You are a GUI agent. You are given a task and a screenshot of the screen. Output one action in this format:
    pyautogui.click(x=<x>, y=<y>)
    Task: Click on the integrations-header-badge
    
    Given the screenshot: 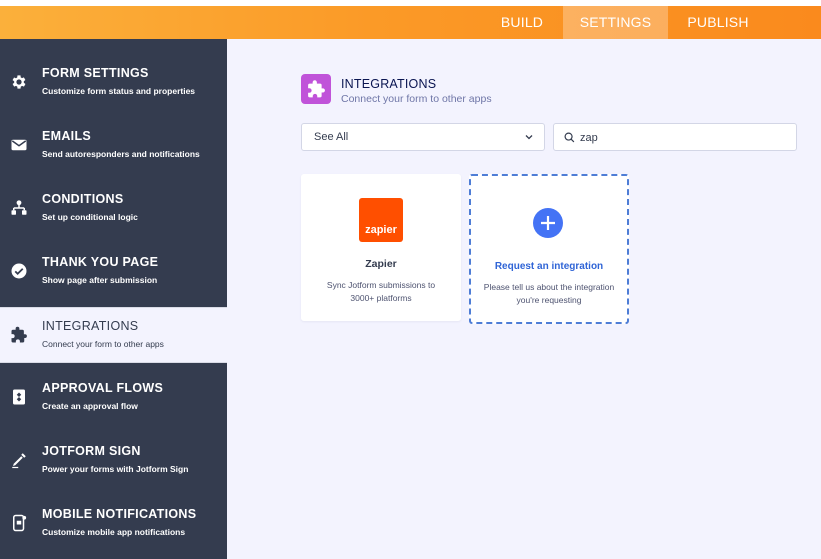 What is the action you would take?
    pyautogui.click(x=316, y=89)
    